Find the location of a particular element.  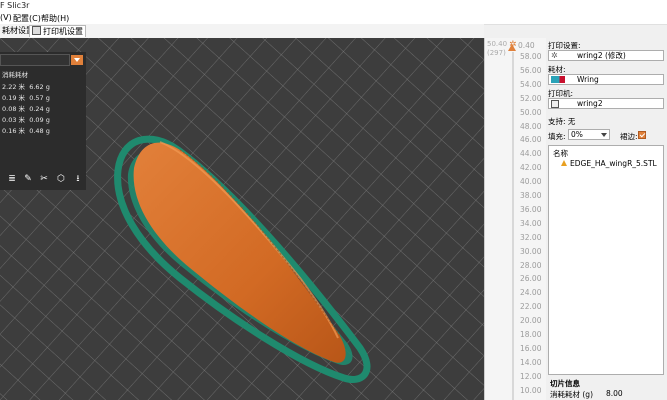

slider-tick-label: 34.00 is located at coordinates (531, 223).